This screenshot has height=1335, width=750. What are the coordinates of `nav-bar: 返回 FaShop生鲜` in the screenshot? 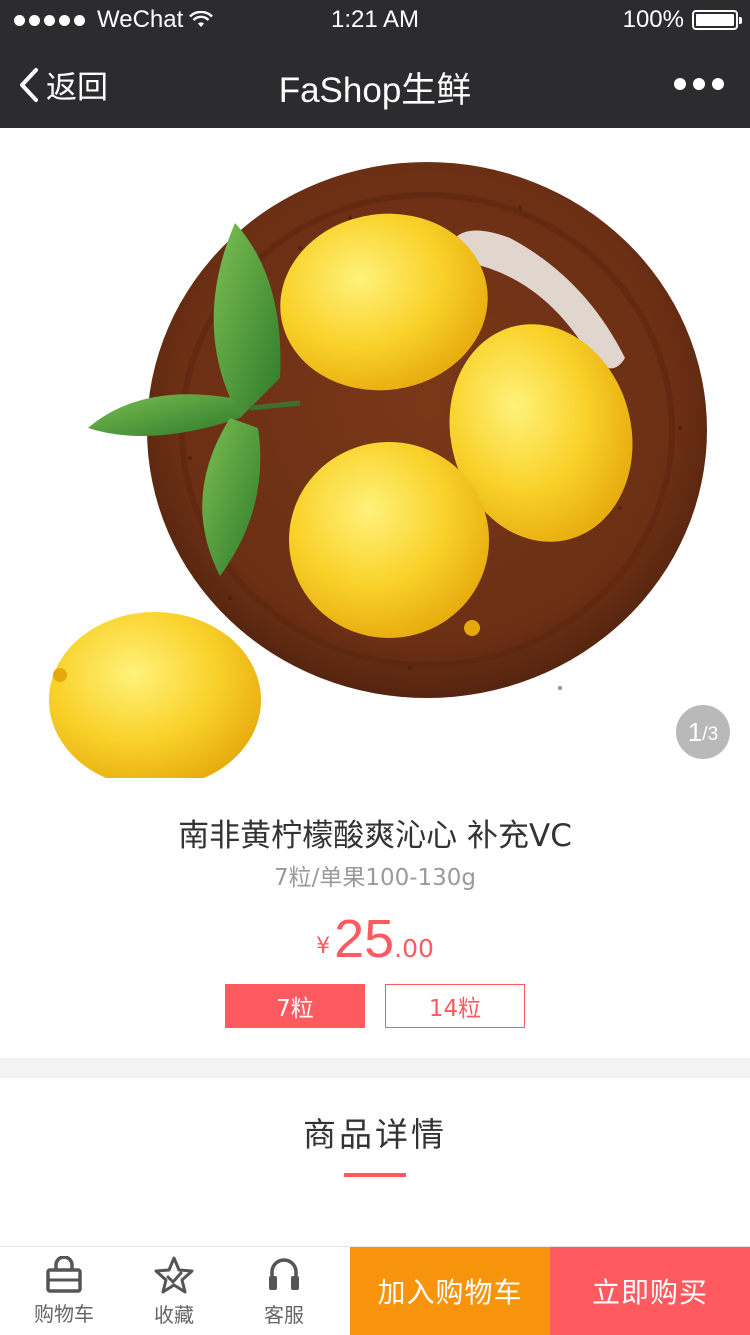 It's located at (375, 84).